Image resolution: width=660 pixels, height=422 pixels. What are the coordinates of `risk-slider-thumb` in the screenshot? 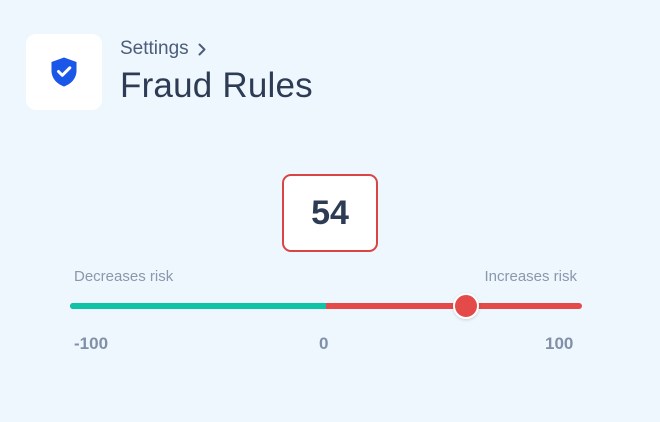 It's located at (466, 306).